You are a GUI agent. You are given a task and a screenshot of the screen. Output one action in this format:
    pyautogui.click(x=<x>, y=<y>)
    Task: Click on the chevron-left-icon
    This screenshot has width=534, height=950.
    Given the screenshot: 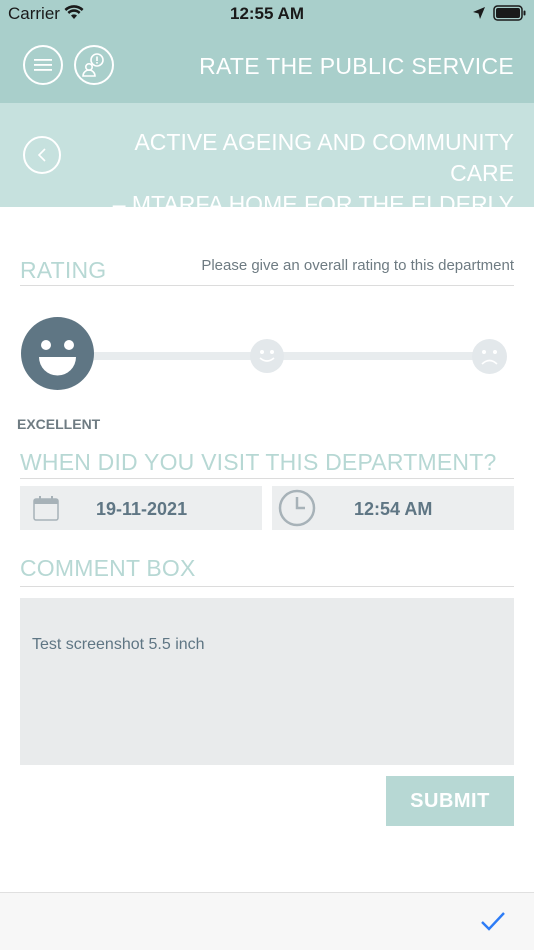 What is the action you would take?
    pyautogui.click(x=41, y=155)
    